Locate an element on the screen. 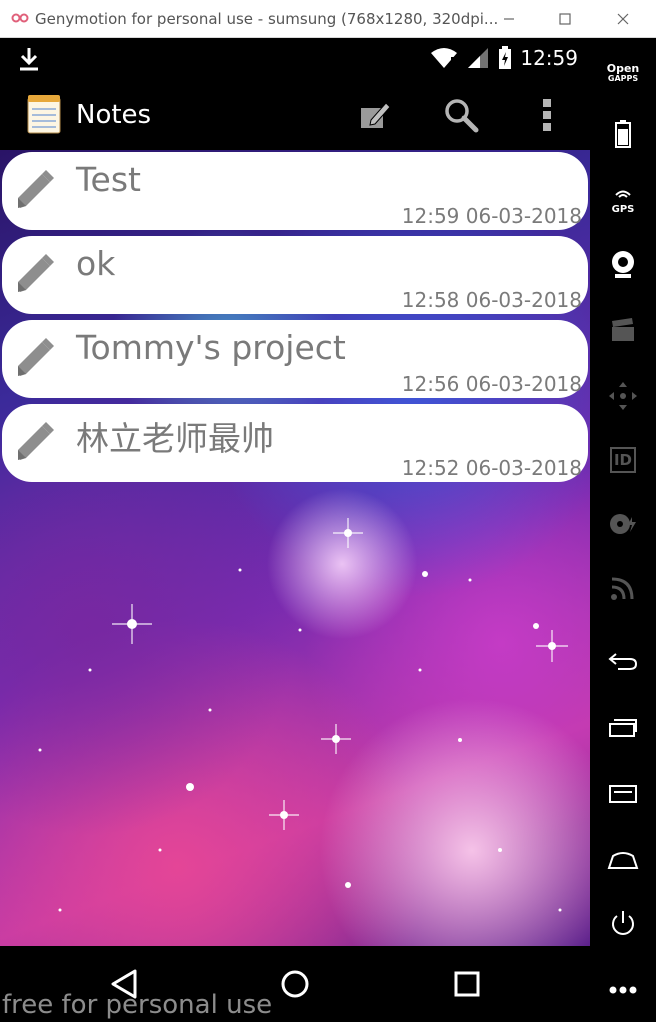 This screenshot has width=656, height=1022. note-timestamp: 12:56 06-03-2018 is located at coordinates (491, 384).